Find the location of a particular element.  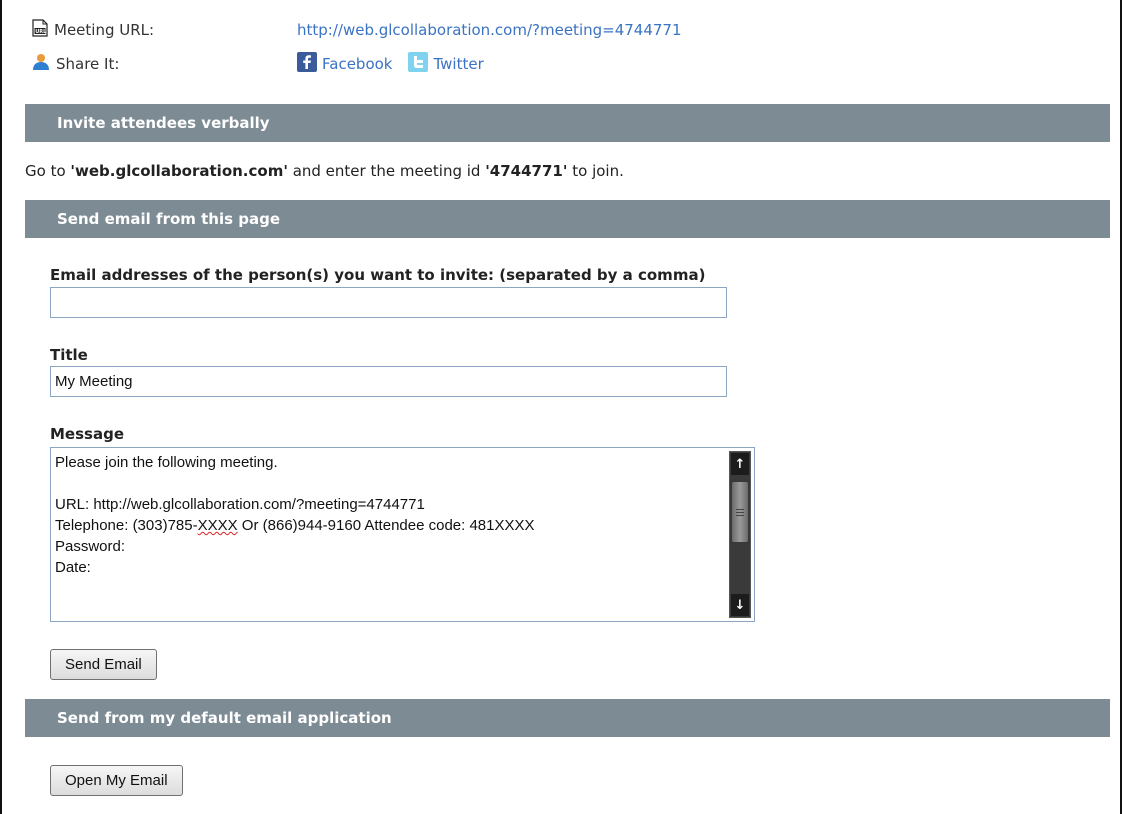

scrollbar-thumb is located at coordinates (740, 512).